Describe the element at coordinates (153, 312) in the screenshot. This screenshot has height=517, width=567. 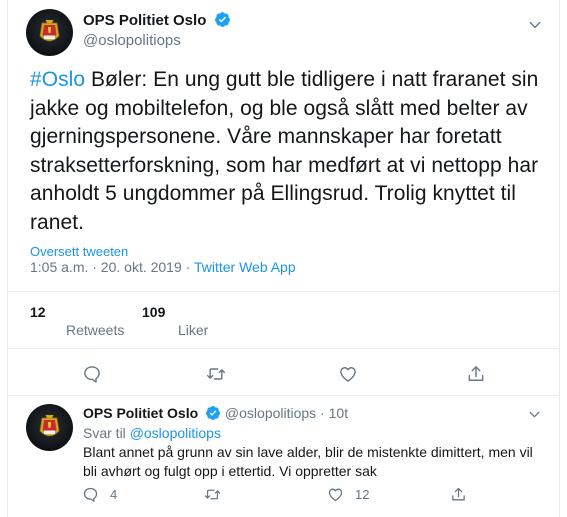
I see `likes-count: 109` at that location.